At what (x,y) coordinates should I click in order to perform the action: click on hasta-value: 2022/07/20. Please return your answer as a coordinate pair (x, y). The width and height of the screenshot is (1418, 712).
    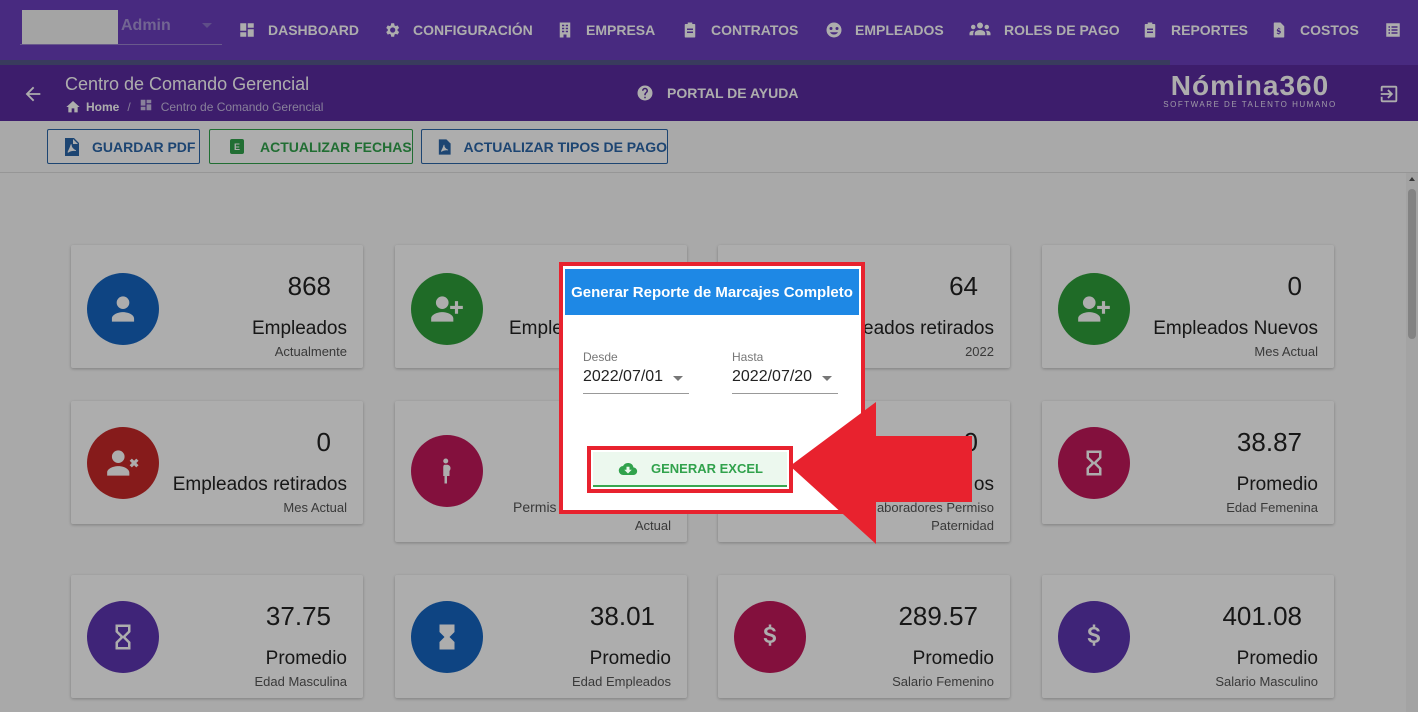
    Looking at the image, I should click on (772, 376).